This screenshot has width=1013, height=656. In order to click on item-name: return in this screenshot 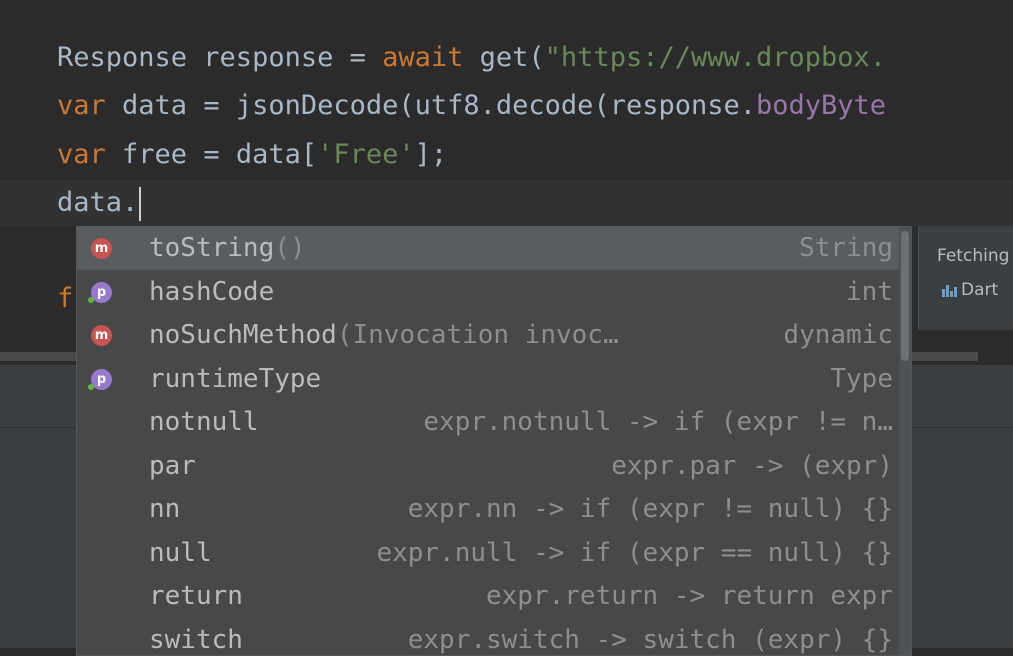, I will do `click(196, 596)`.